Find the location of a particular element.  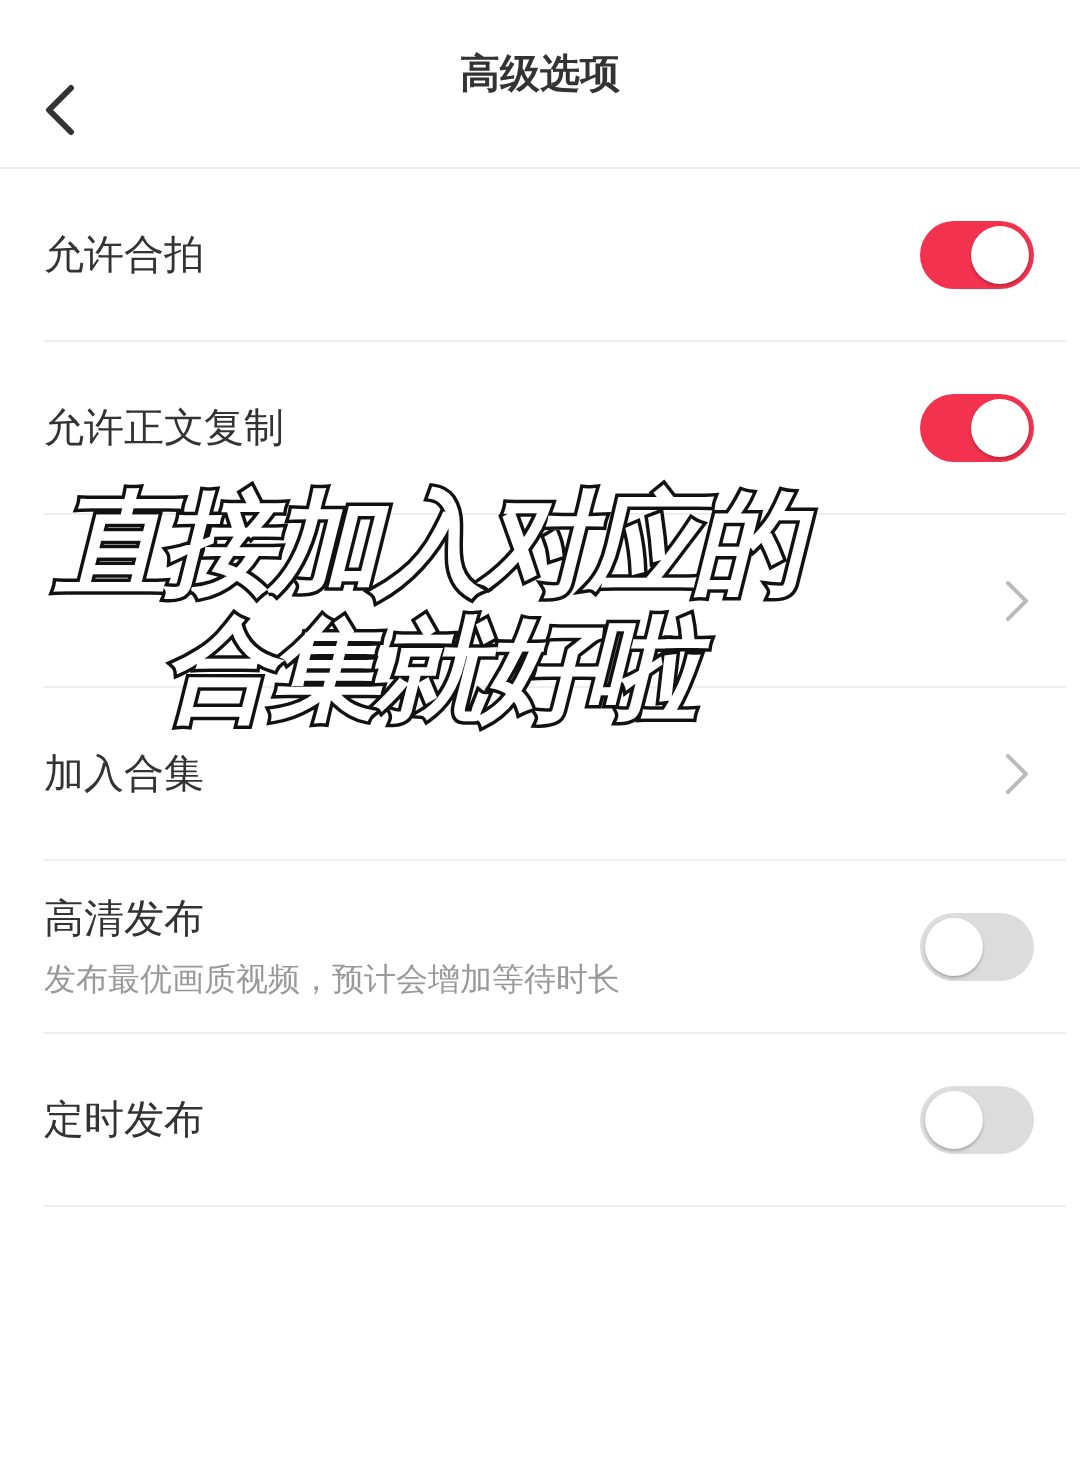

setting-label: 加入合集 is located at coordinates (124, 773).